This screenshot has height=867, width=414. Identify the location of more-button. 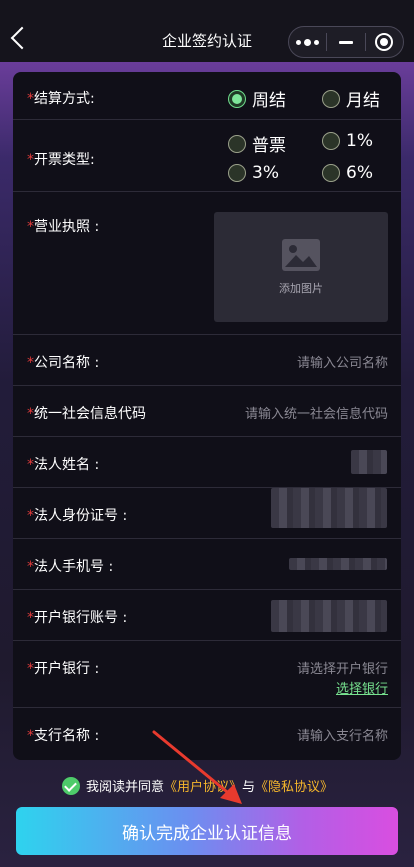
(307, 42).